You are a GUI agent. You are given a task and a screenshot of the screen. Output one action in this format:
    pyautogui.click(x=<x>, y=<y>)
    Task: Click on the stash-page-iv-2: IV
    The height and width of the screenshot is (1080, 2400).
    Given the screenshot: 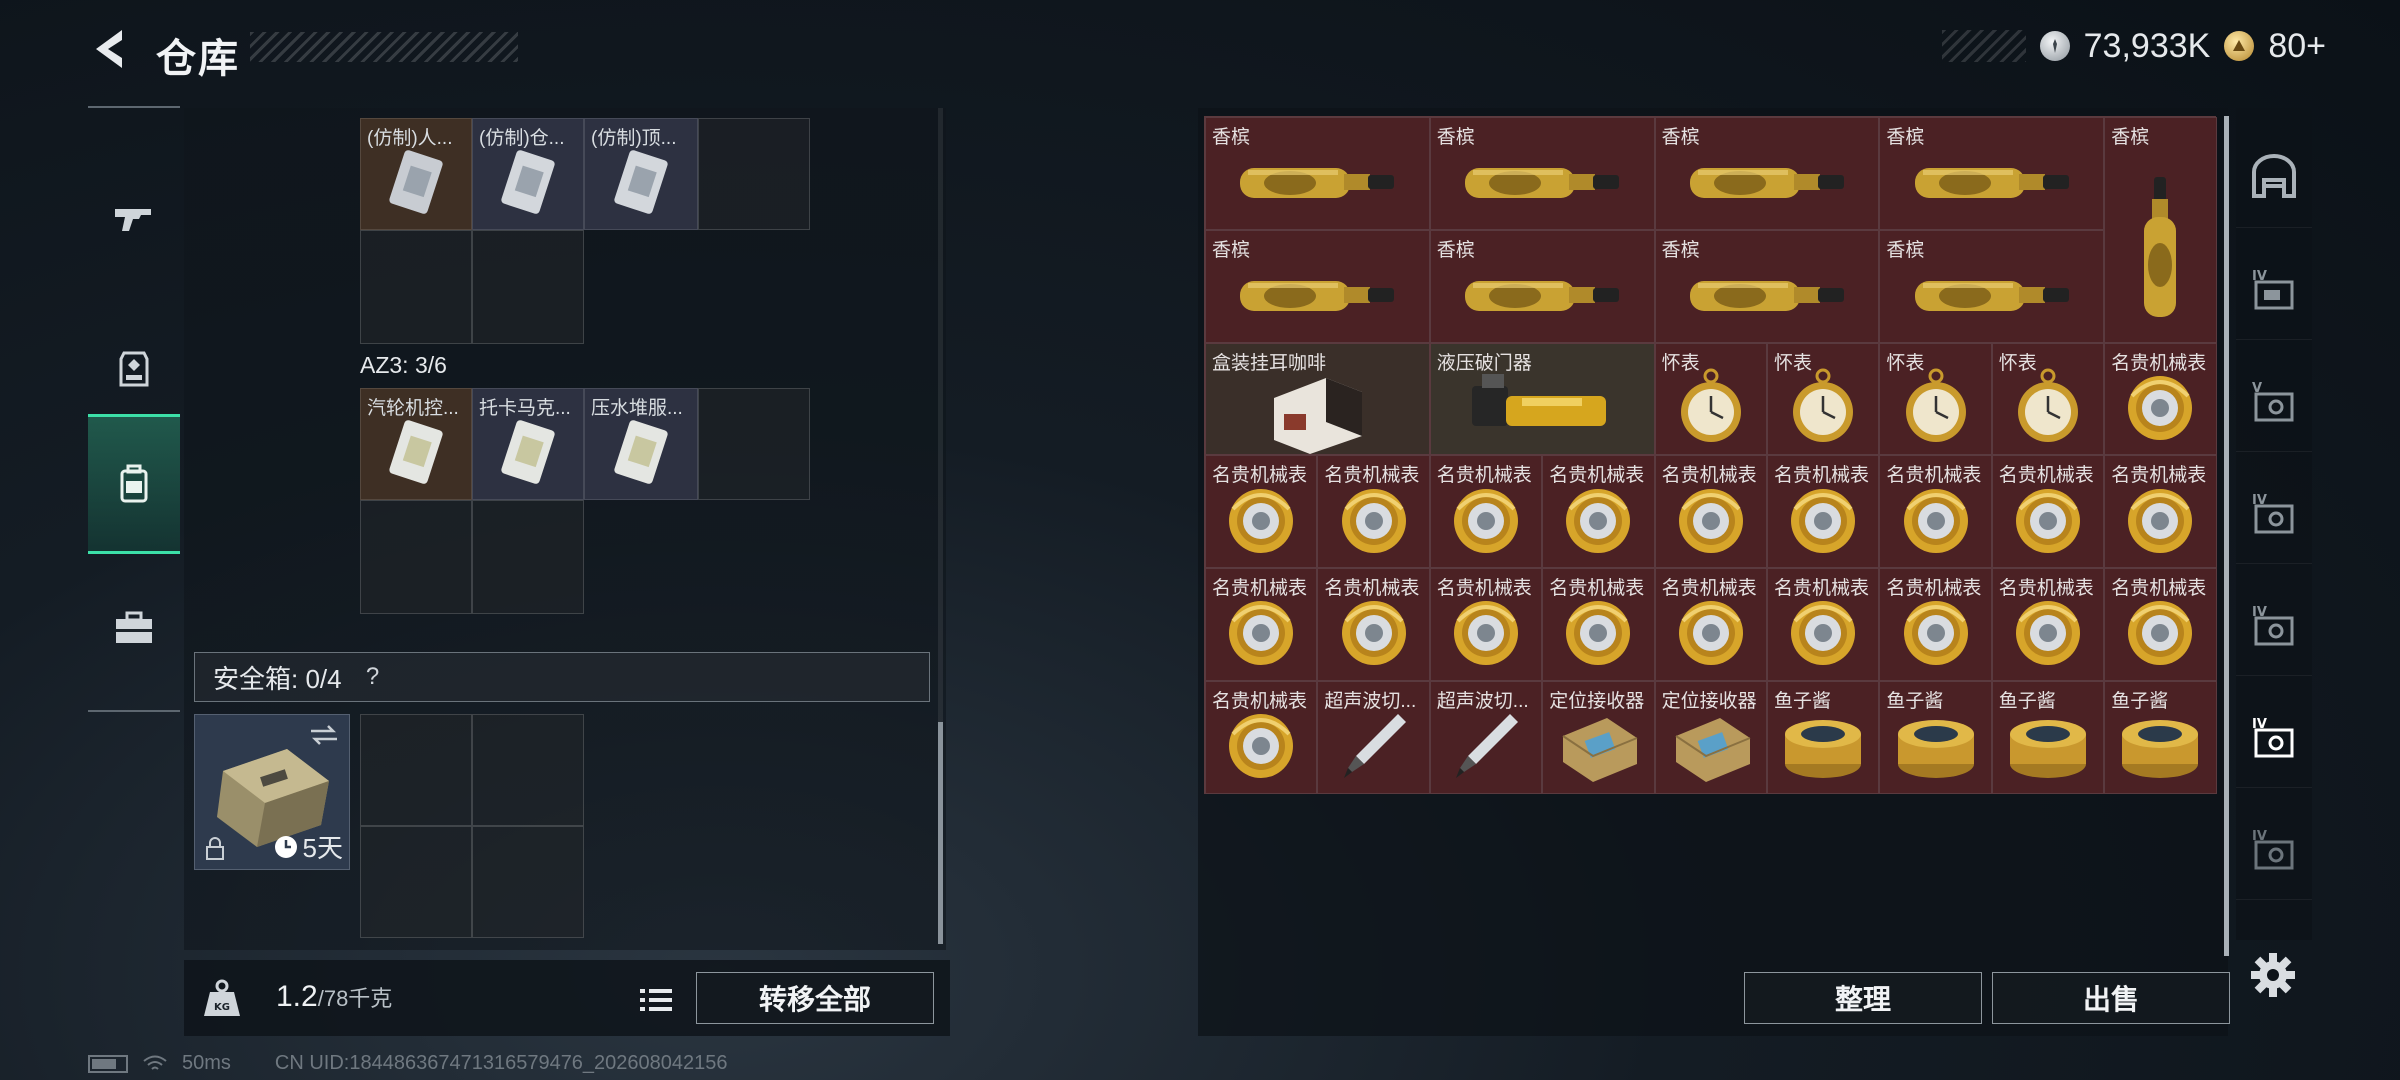 What is the action you would take?
    pyautogui.click(x=2274, y=514)
    